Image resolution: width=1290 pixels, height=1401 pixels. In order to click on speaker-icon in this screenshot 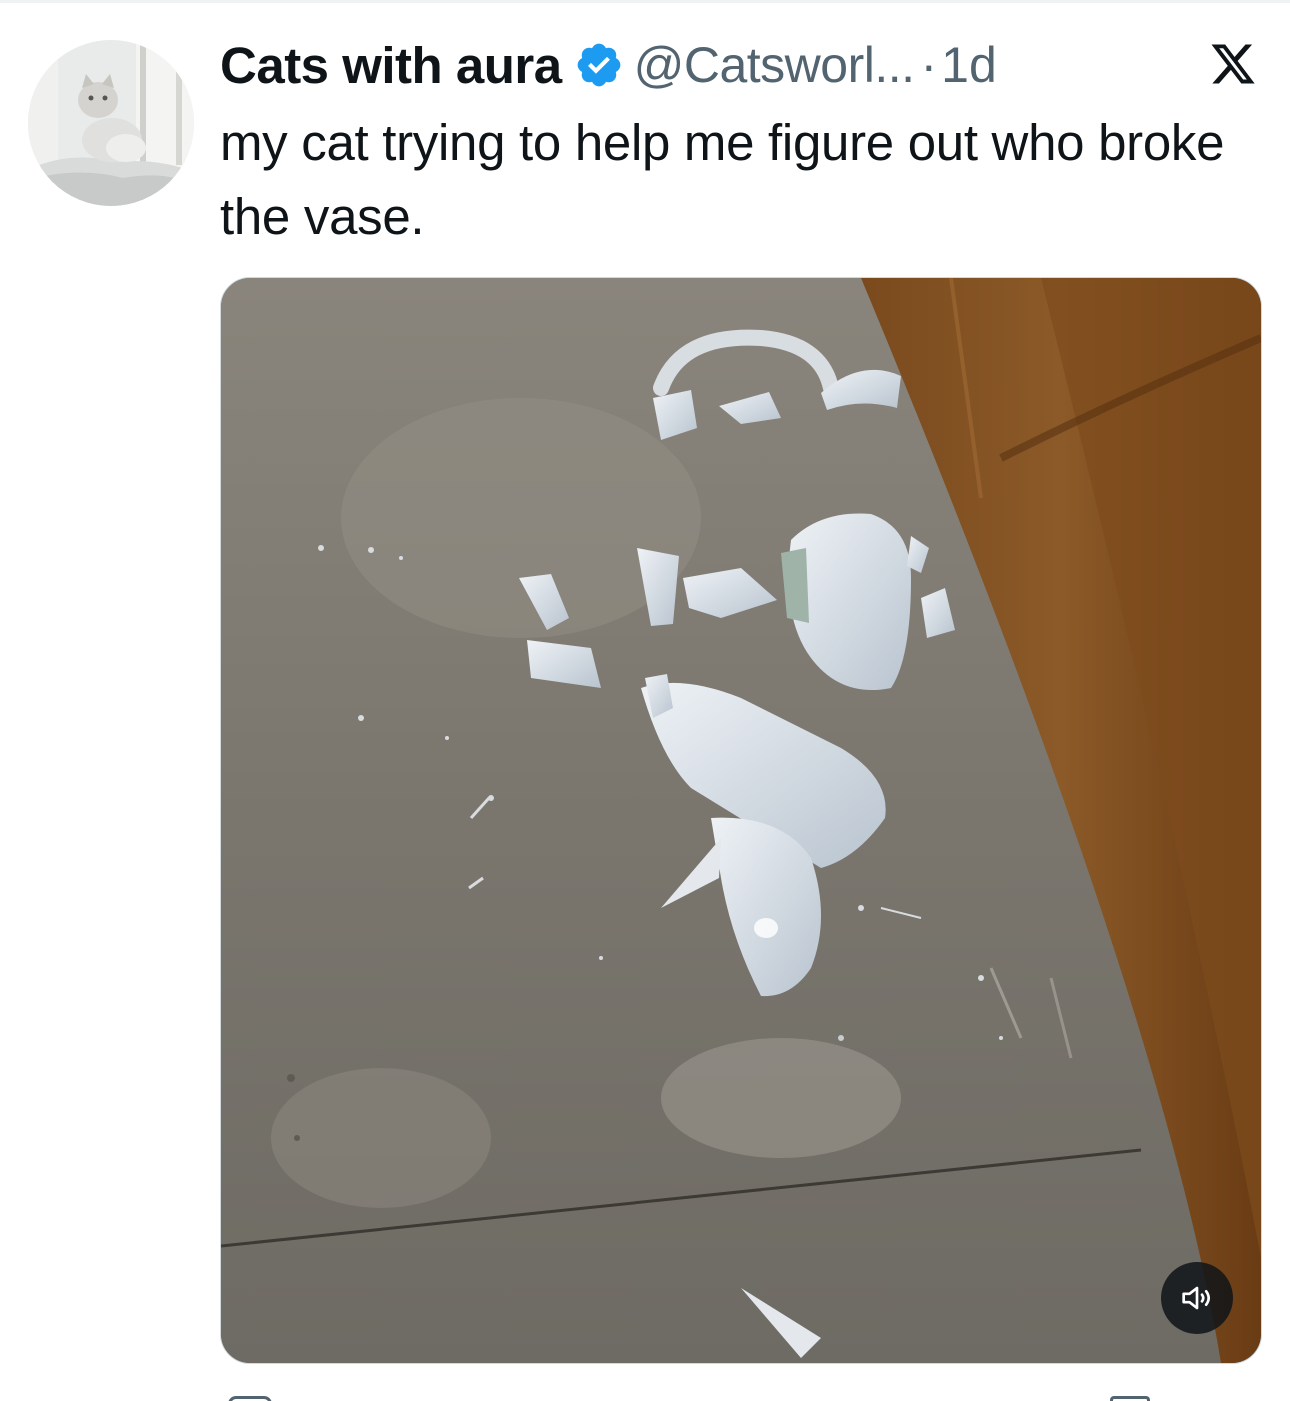, I will do `click(1196, 1298)`.